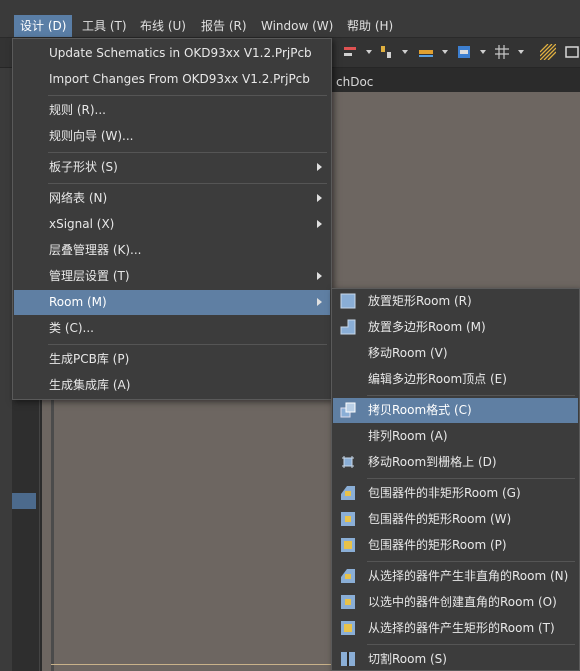 Image resolution: width=580 pixels, height=671 pixels. What do you see at coordinates (104, 26) in the screenshot?
I see `menu-tools: 工具 (T)` at bounding box center [104, 26].